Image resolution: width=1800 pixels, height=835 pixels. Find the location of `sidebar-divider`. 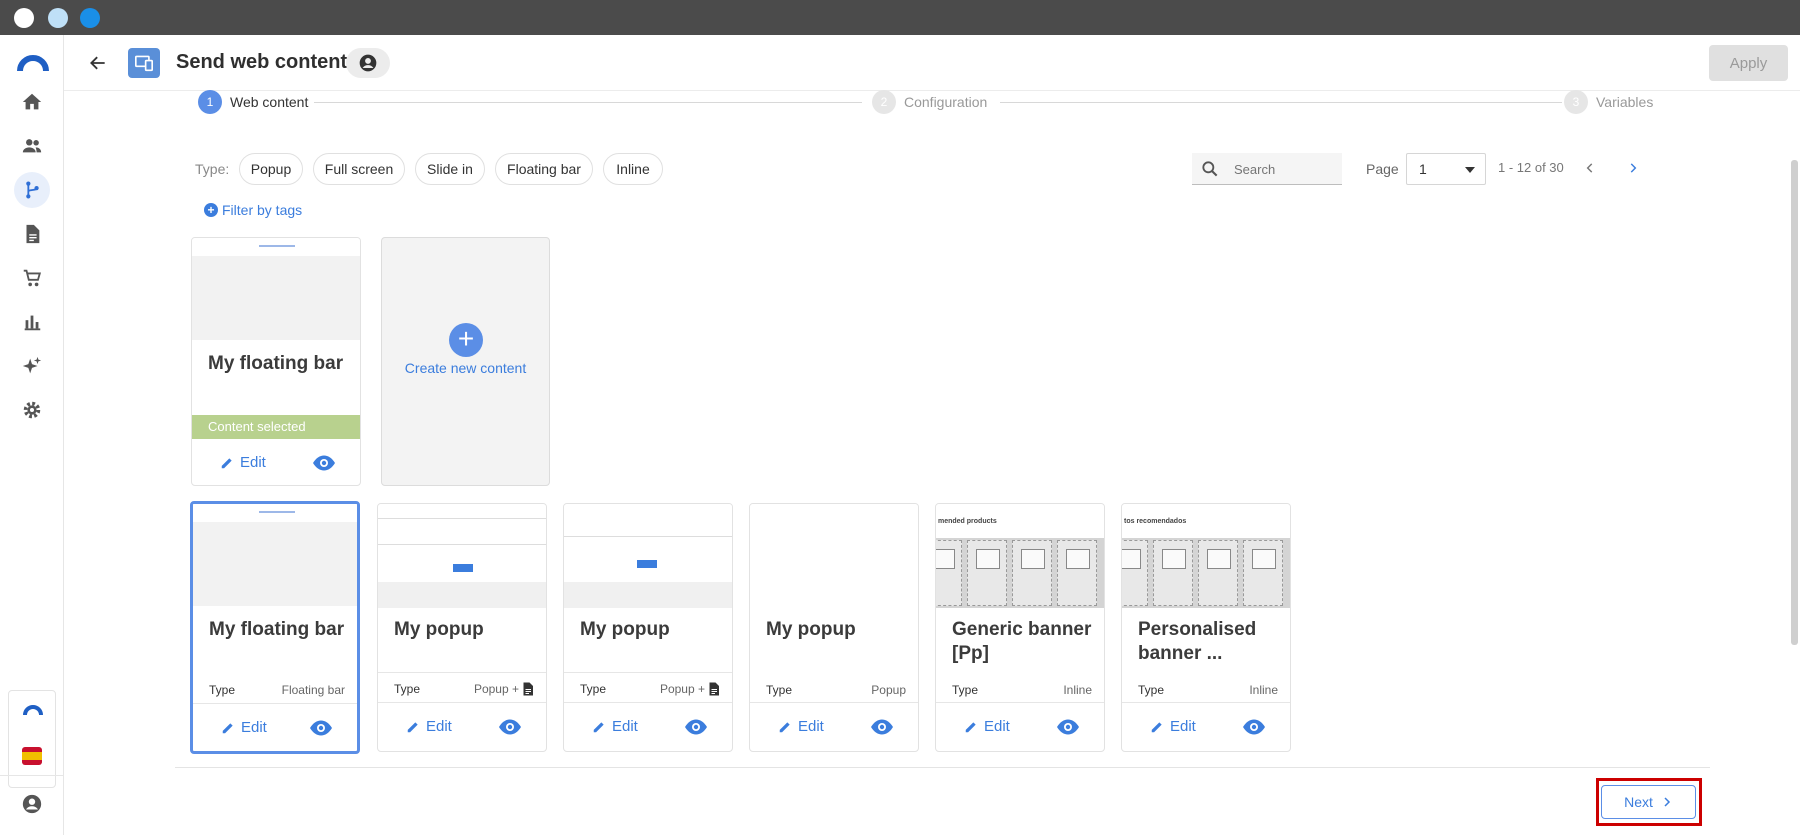

sidebar-divider is located at coordinates (32, 775).